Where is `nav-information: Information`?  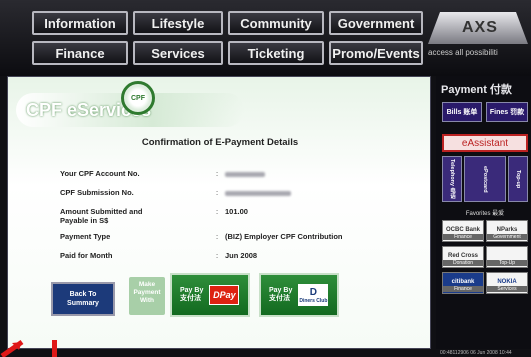 nav-information: Information is located at coordinates (80, 23).